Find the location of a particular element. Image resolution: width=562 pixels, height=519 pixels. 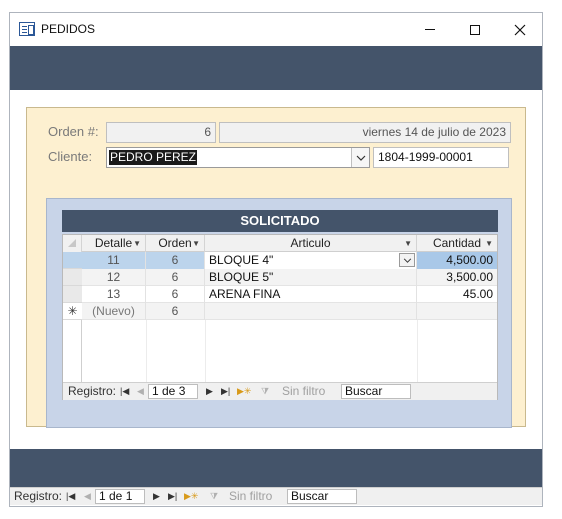

table-row: 11 6 BLOQUE 4" 4,500.00 is located at coordinates (289, 260).